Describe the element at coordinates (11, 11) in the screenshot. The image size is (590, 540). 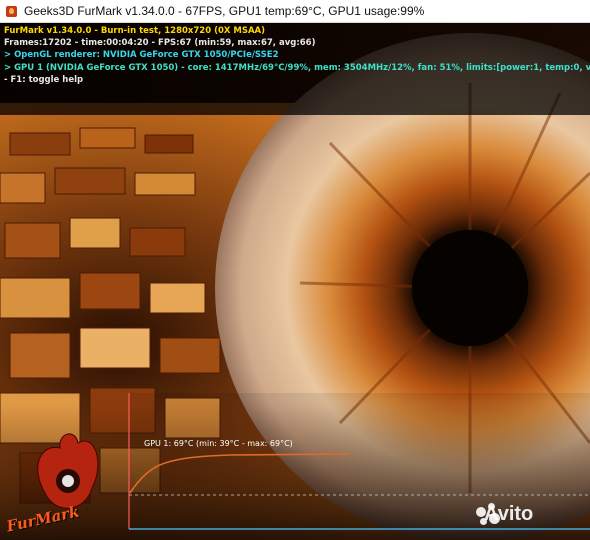
I see `furmark-app-icon` at that location.